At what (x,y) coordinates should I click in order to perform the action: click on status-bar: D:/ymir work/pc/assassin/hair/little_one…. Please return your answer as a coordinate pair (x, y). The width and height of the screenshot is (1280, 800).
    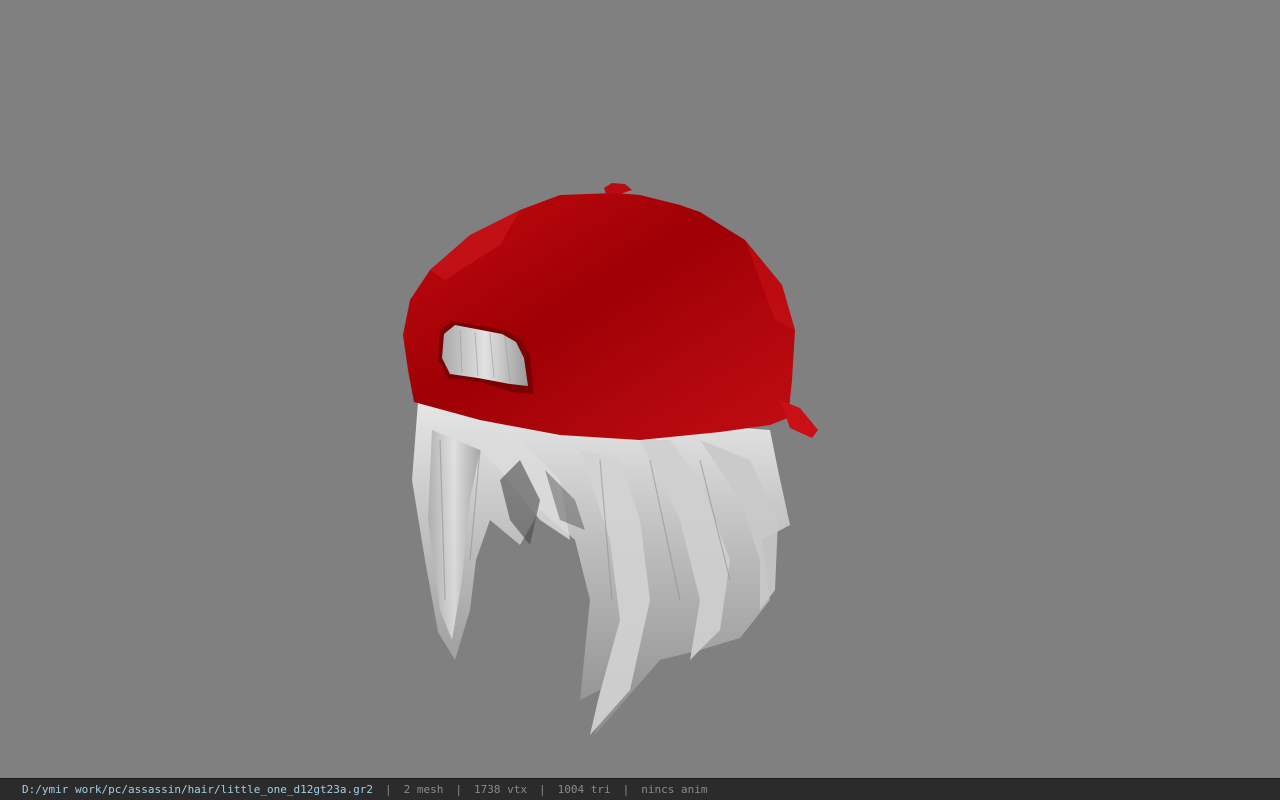
    Looking at the image, I should click on (640, 789).